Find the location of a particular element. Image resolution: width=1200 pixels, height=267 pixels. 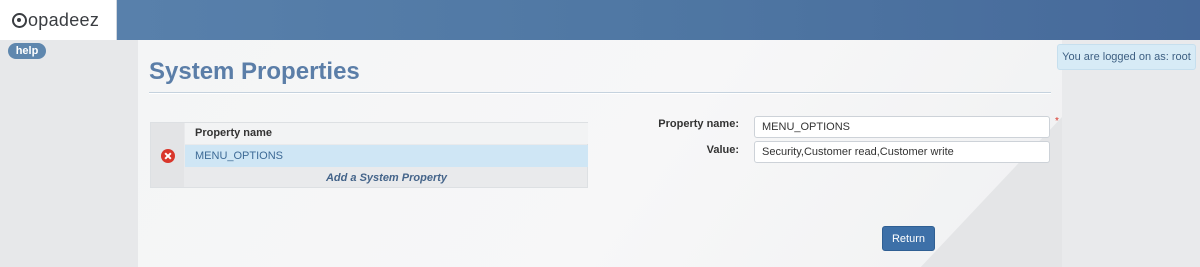

add-system-property-link: Add a System Property is located at coordinates (386, 178).